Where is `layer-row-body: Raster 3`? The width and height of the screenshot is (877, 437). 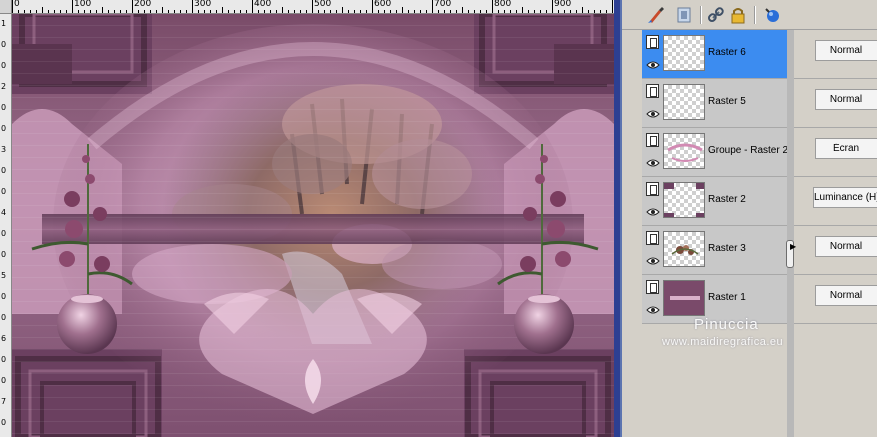
layer-row-body: Raster 3 is located at coordinates (715, 250).